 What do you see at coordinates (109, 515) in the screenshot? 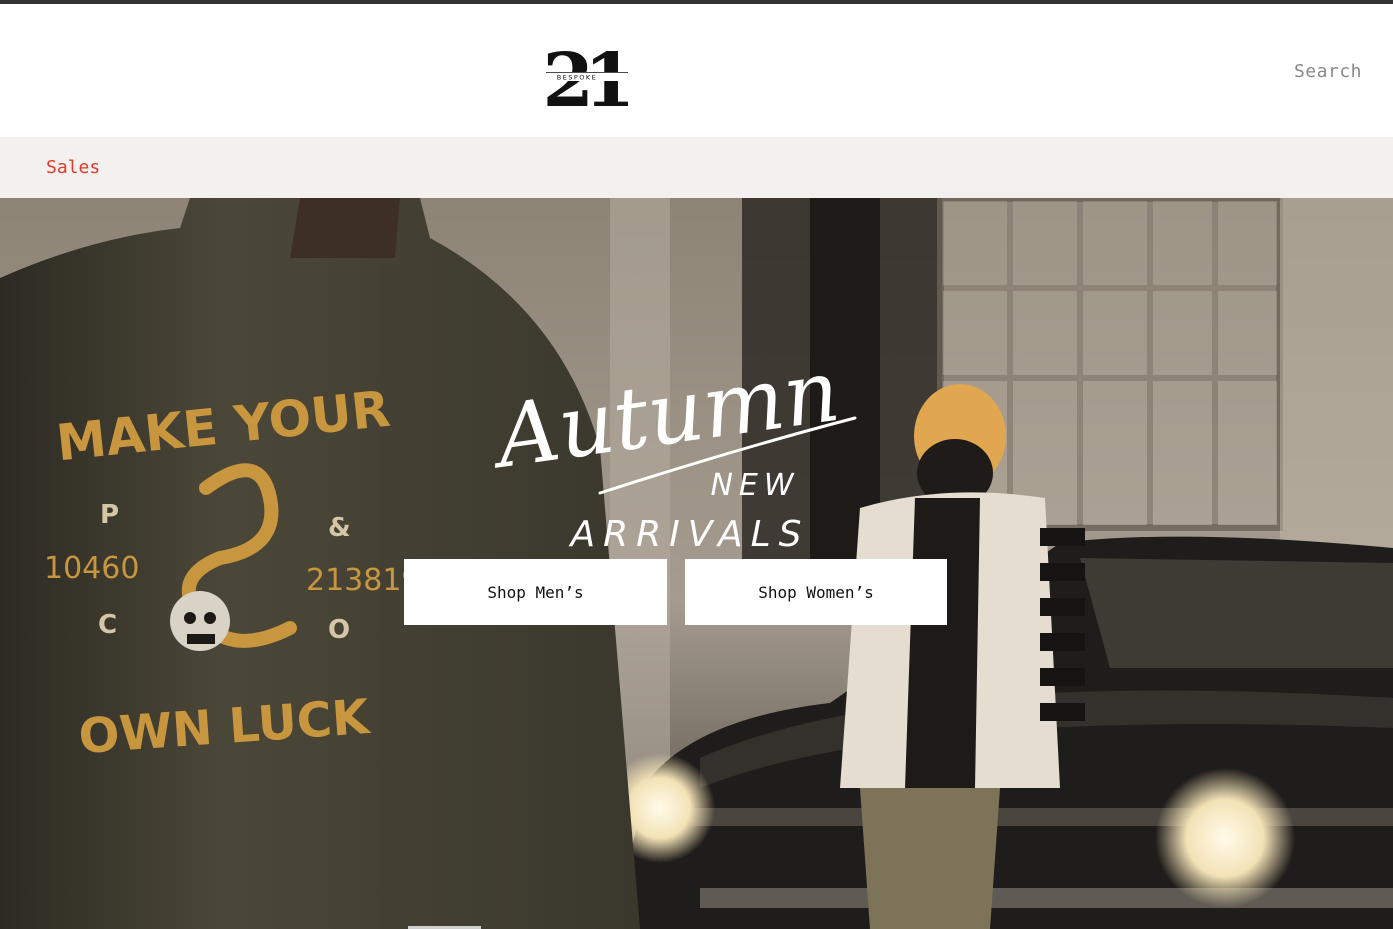
I see `jacket-letter-p: P` at bounding box center [109, 515].